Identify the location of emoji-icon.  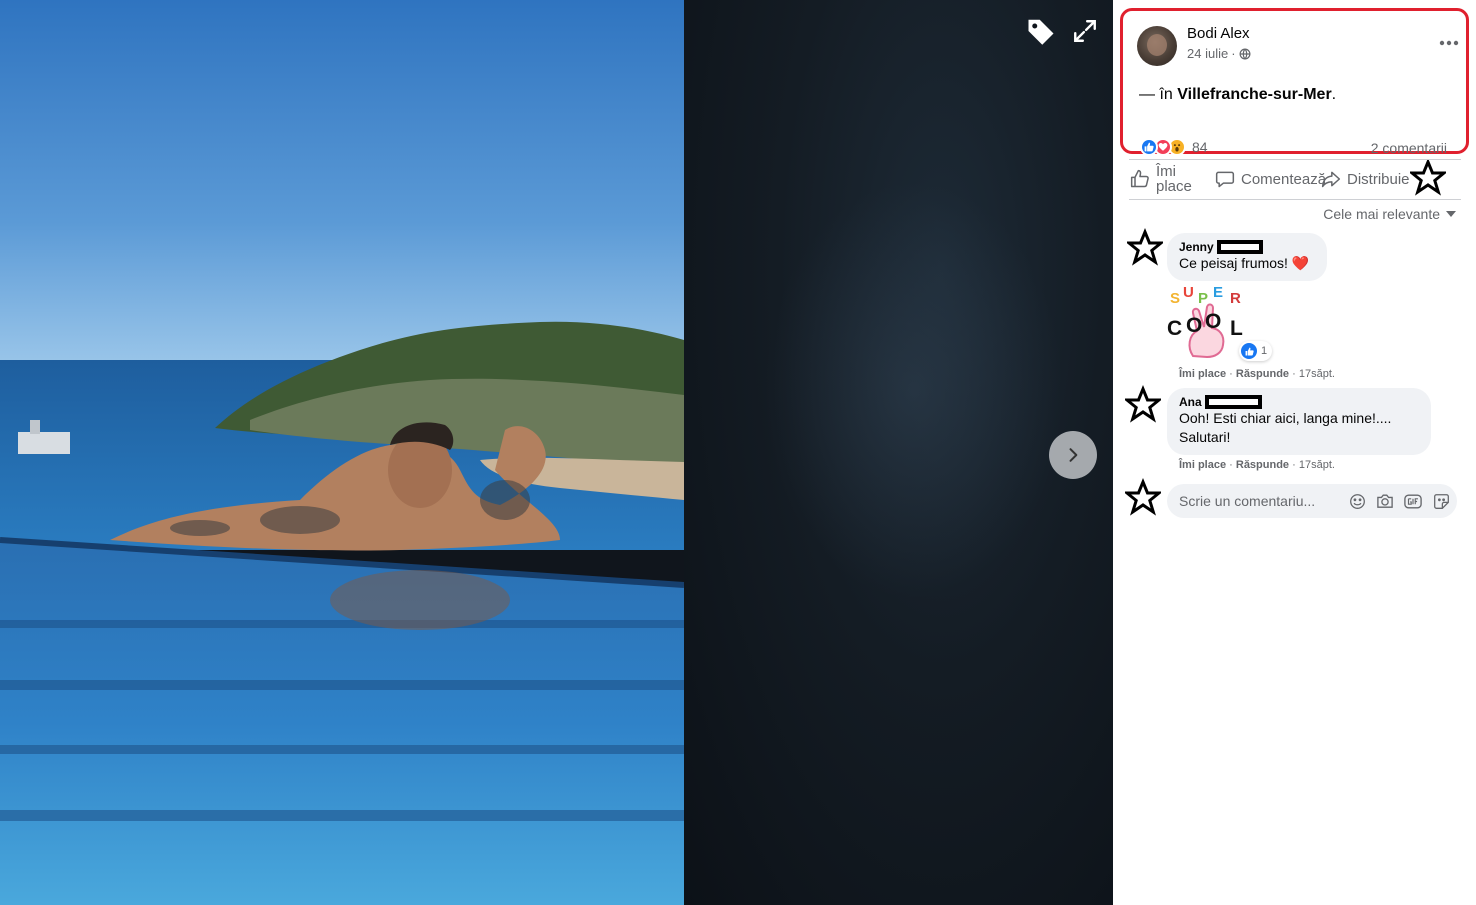
(1357, 501).